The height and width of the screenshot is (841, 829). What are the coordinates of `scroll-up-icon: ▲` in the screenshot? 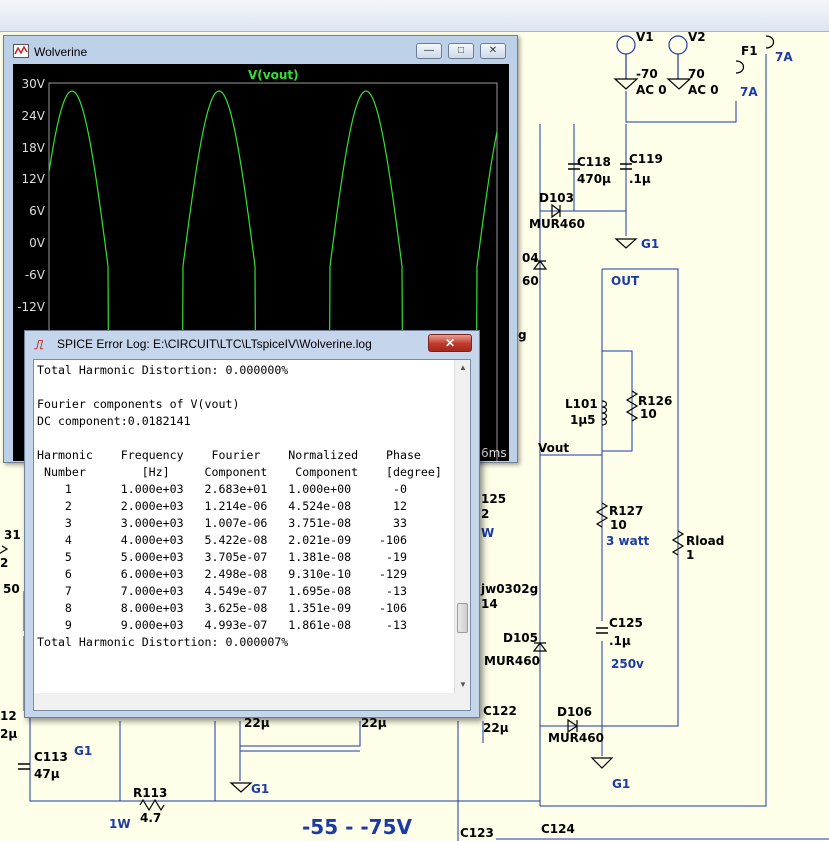 It's located at (462, 368).